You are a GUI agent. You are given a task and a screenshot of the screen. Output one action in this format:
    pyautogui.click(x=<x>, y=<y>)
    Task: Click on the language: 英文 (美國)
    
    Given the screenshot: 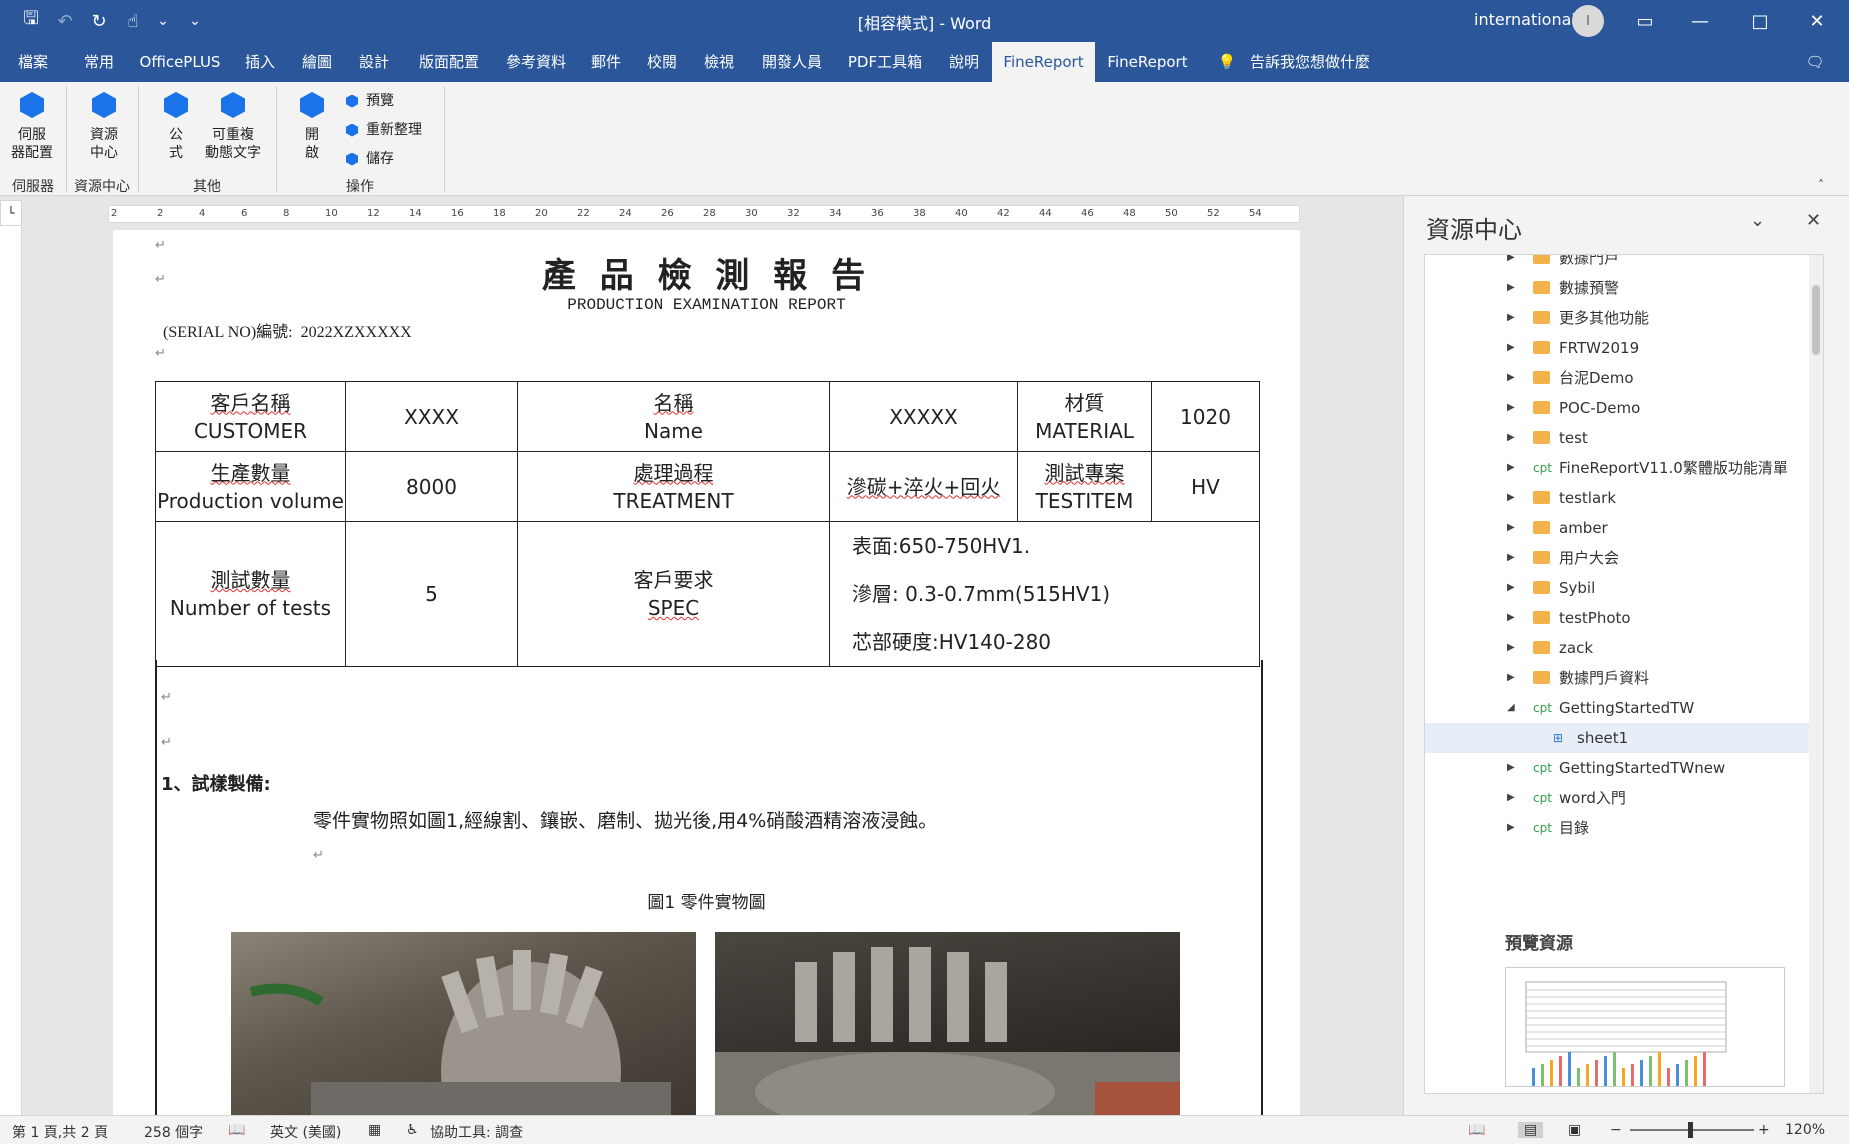 What is the action you would take?
    pyautogui.click(x=305, y=1132)
    